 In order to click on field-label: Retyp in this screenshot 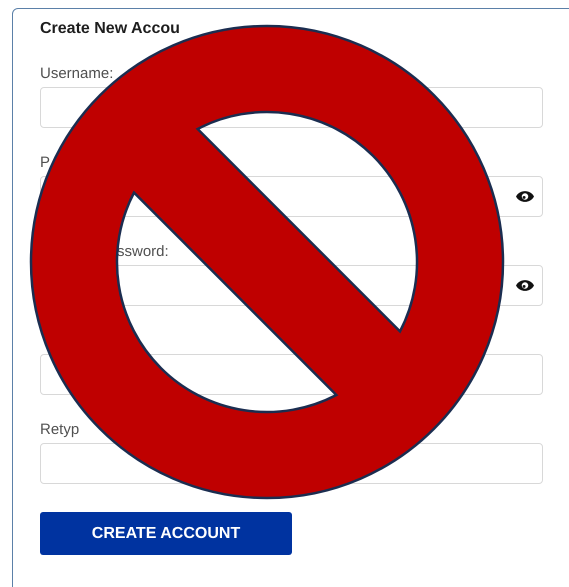, I will do `click(60, 430)`.